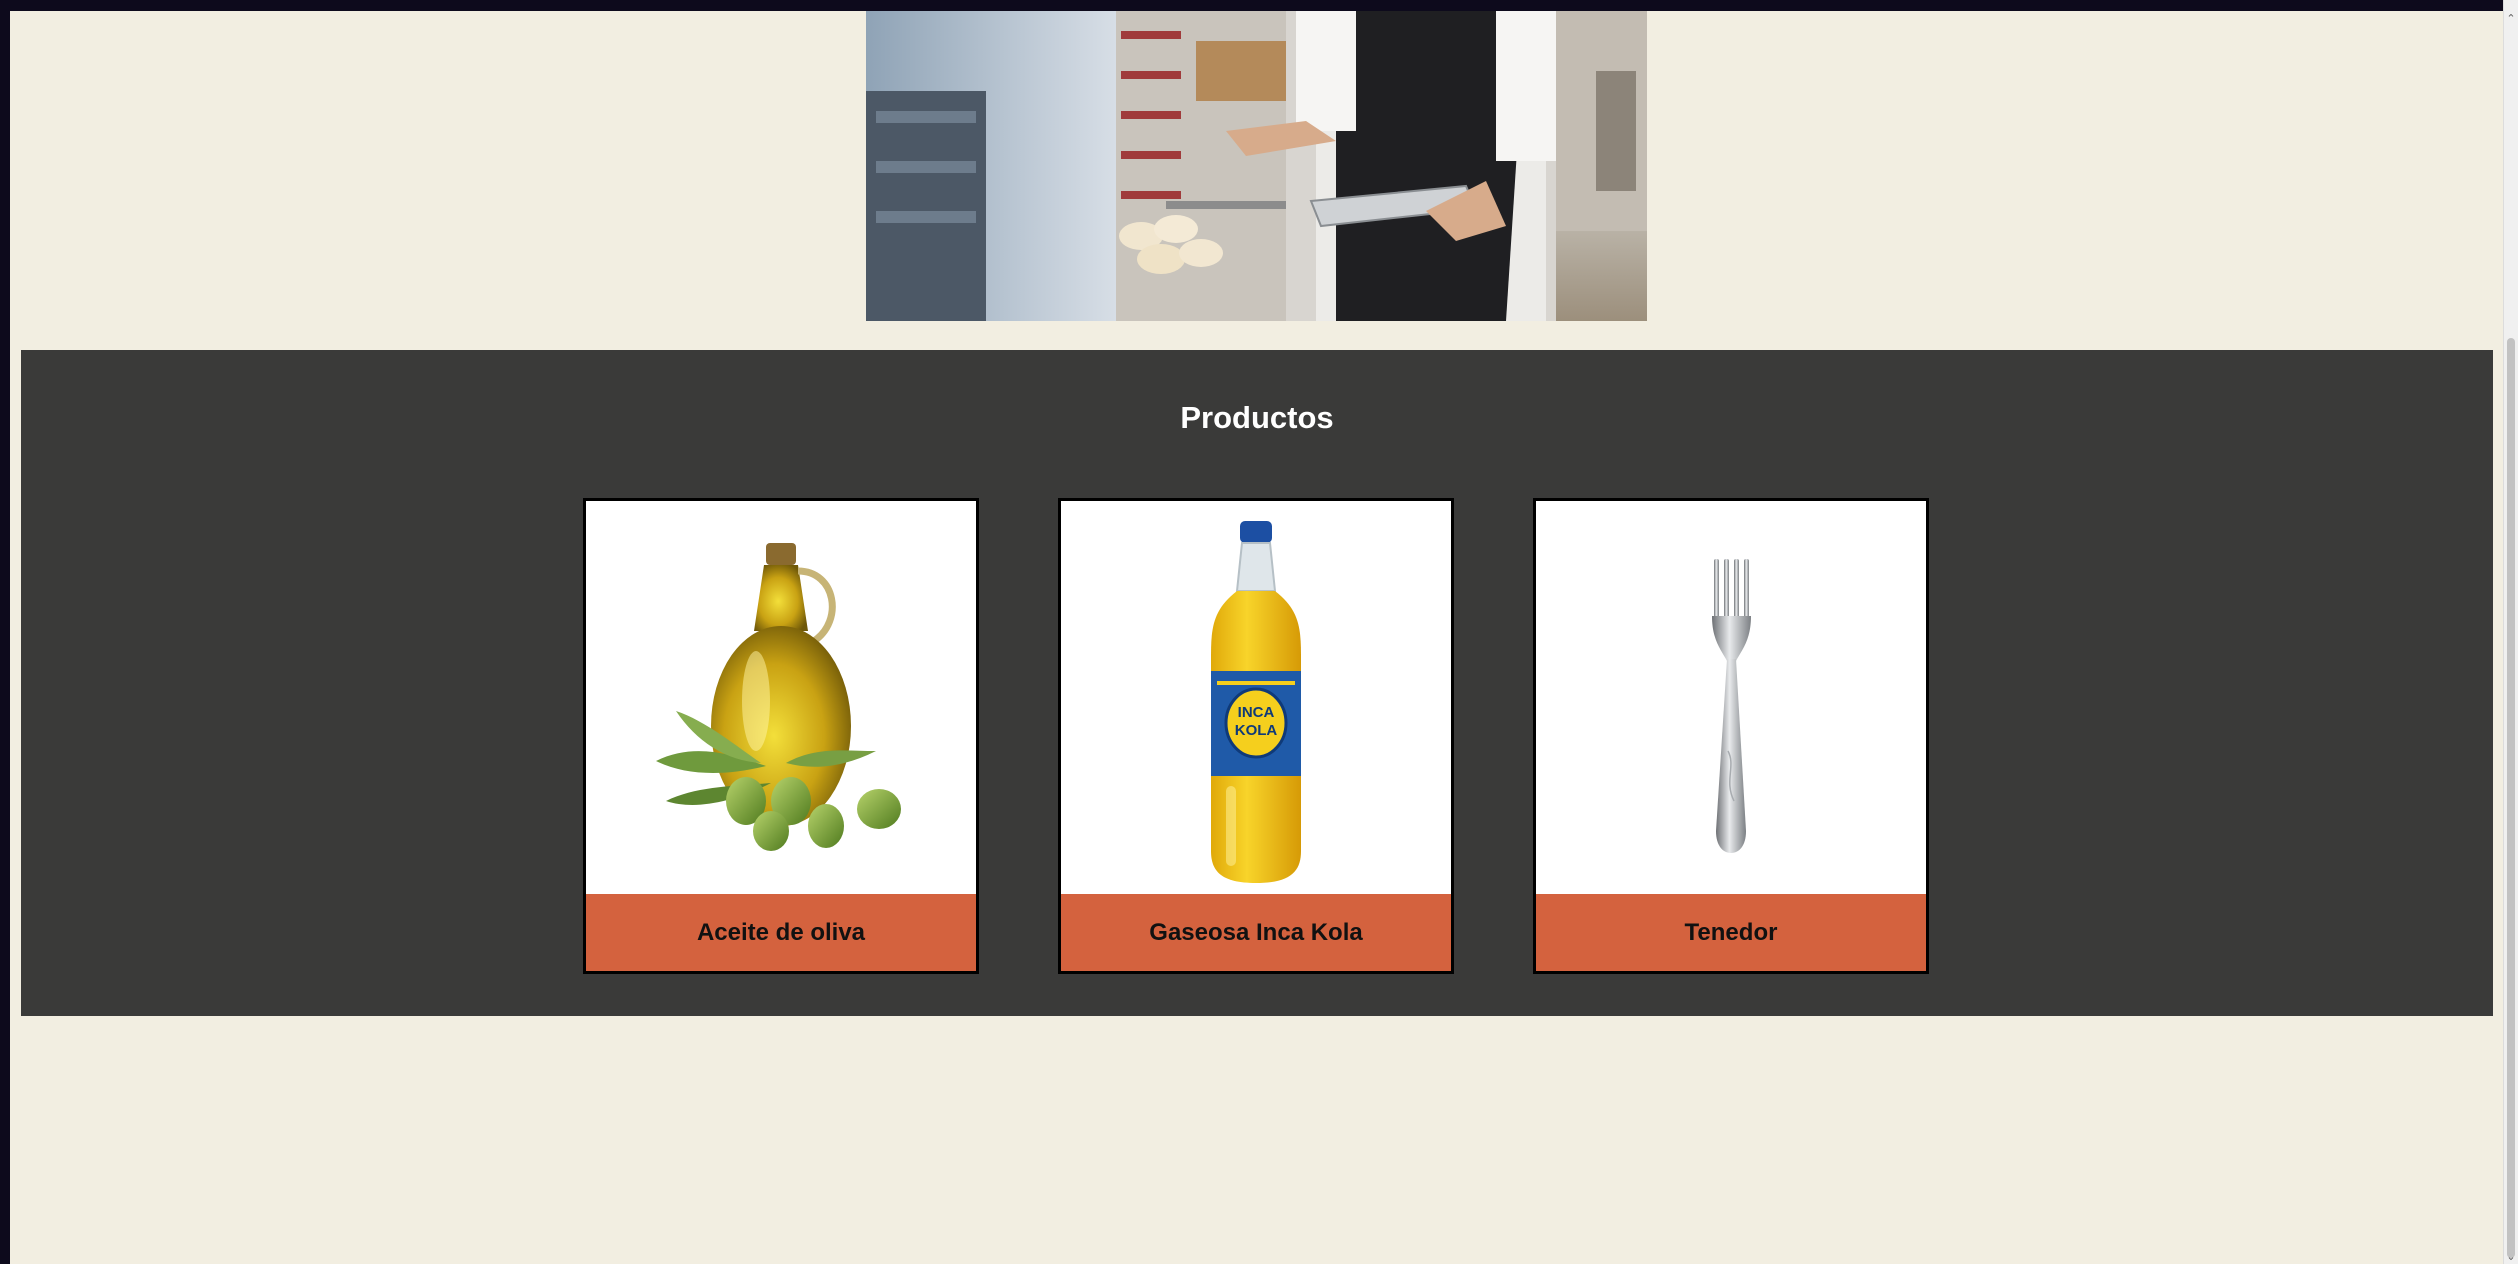 Image resolution: width=2518 pixels, height=1264 pixels. I want to click on scroll-thumb, so click(2511, 798).